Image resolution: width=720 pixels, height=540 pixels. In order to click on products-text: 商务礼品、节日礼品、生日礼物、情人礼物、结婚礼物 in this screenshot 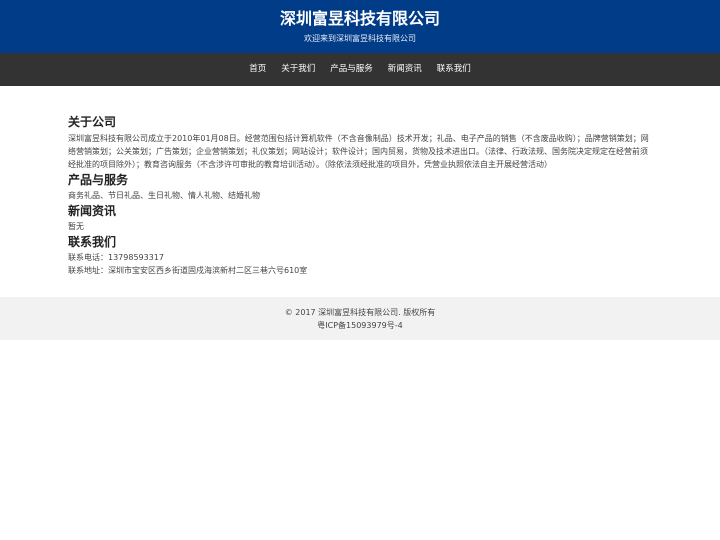, I will do `click(164, 195)`.